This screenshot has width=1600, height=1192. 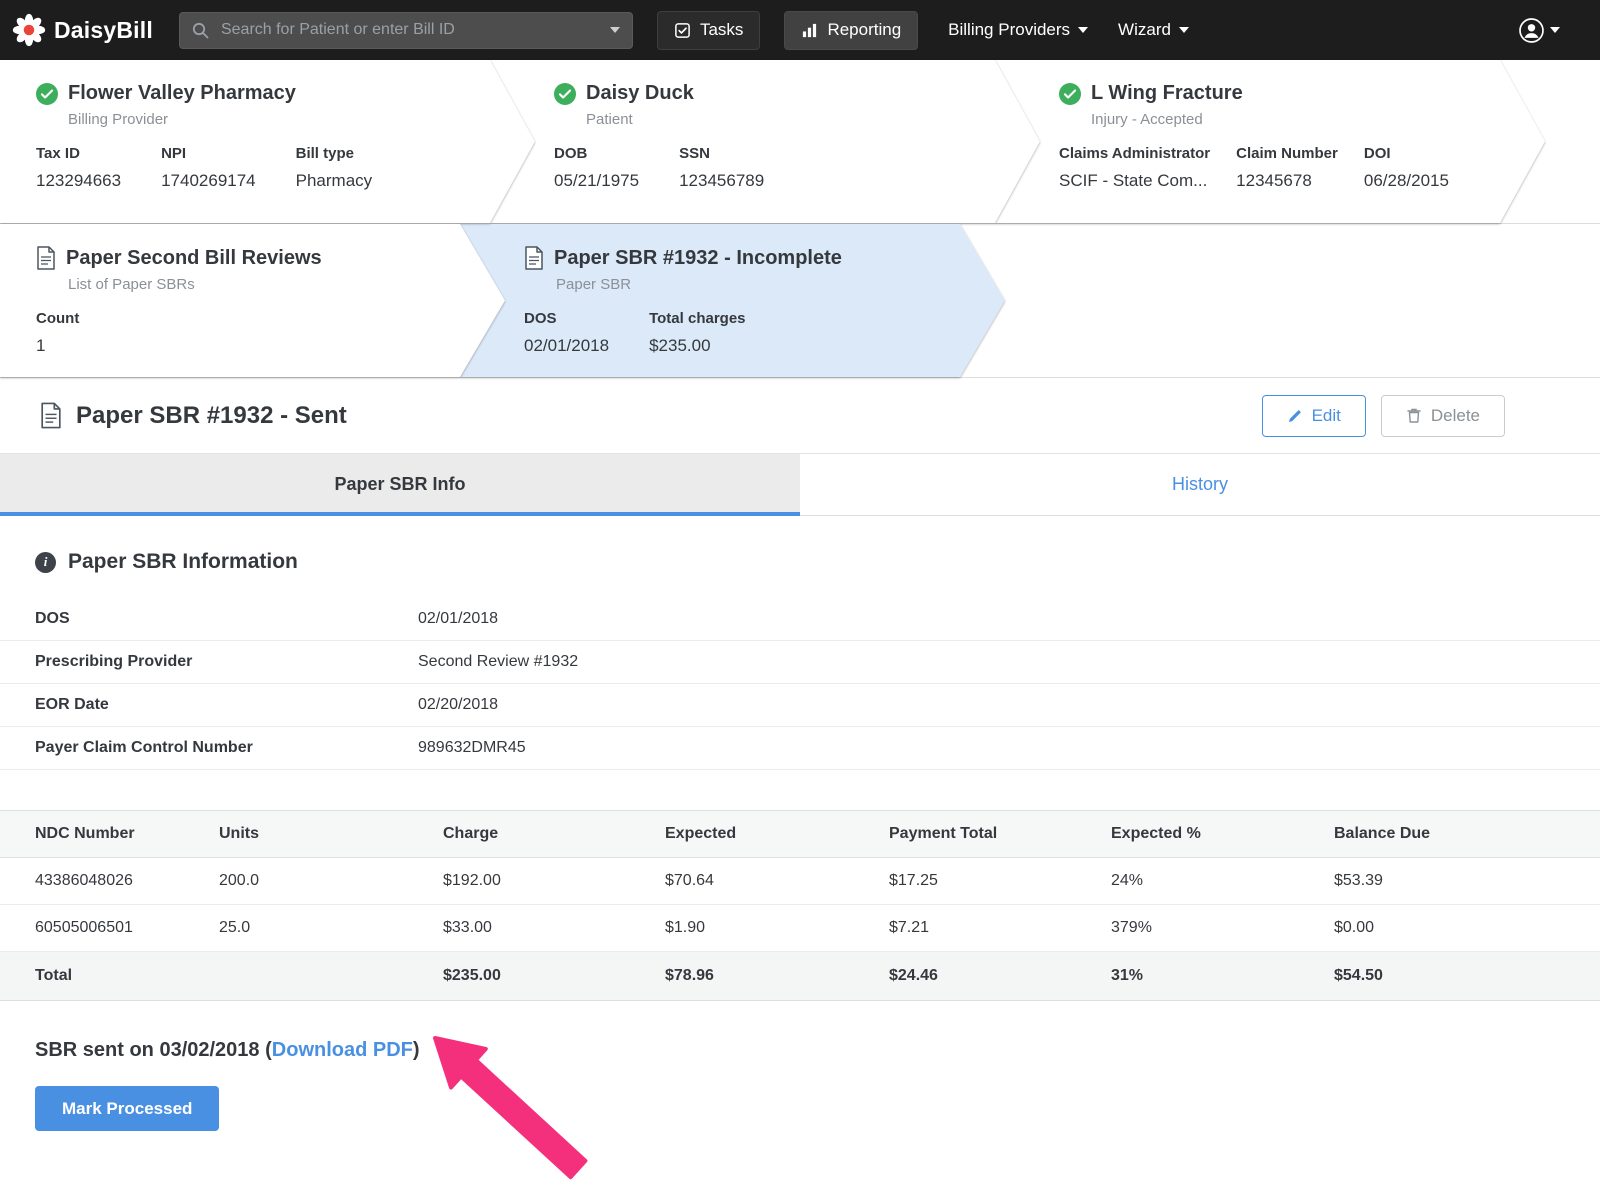 I want to click on info-field-label: EOR Date, so click(x=72, y=704).